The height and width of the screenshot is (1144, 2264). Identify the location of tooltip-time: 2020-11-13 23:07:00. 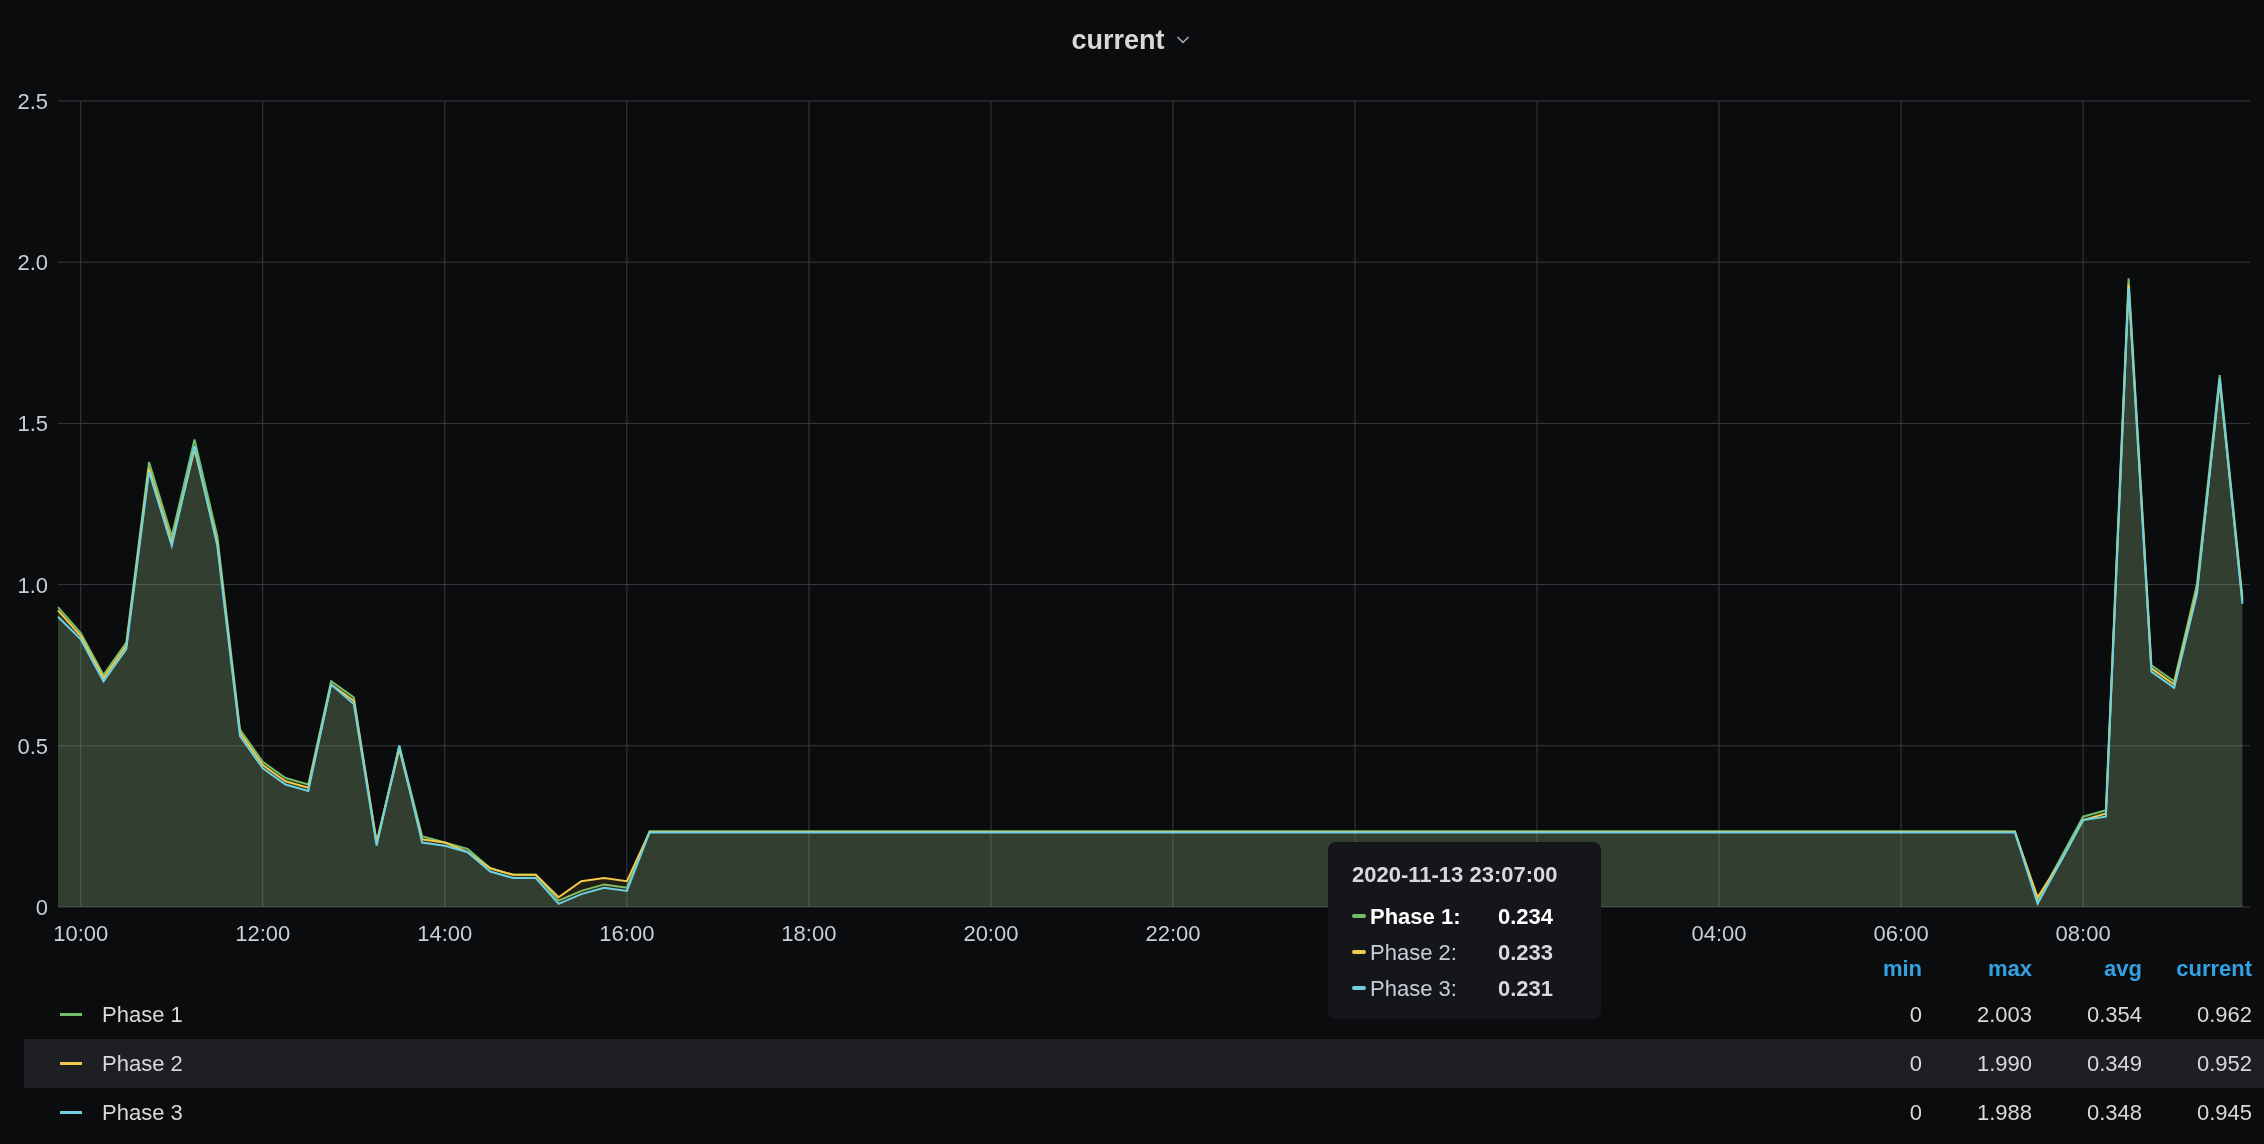
(1455, 875).